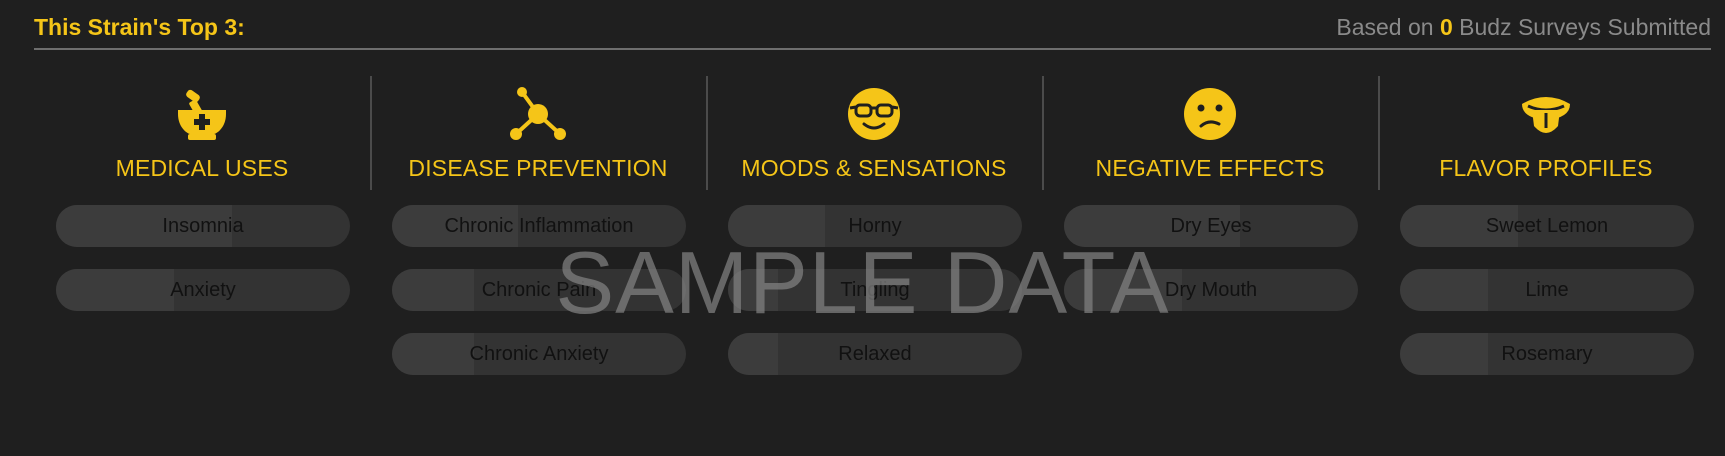 Image resolution: width=1725 pixels, height=456 pixels. I want to click on rating-bar: Tingling, so click(875, 290).